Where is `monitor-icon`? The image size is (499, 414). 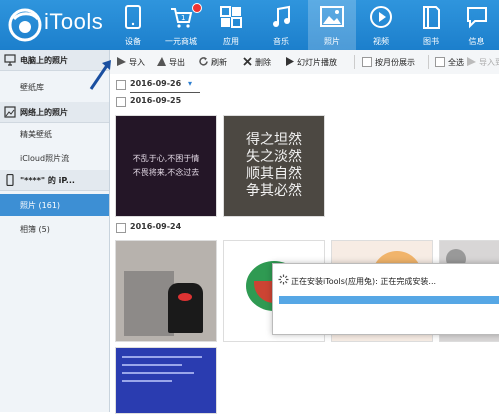 monitor-icon is located at coordinates (10, 60).